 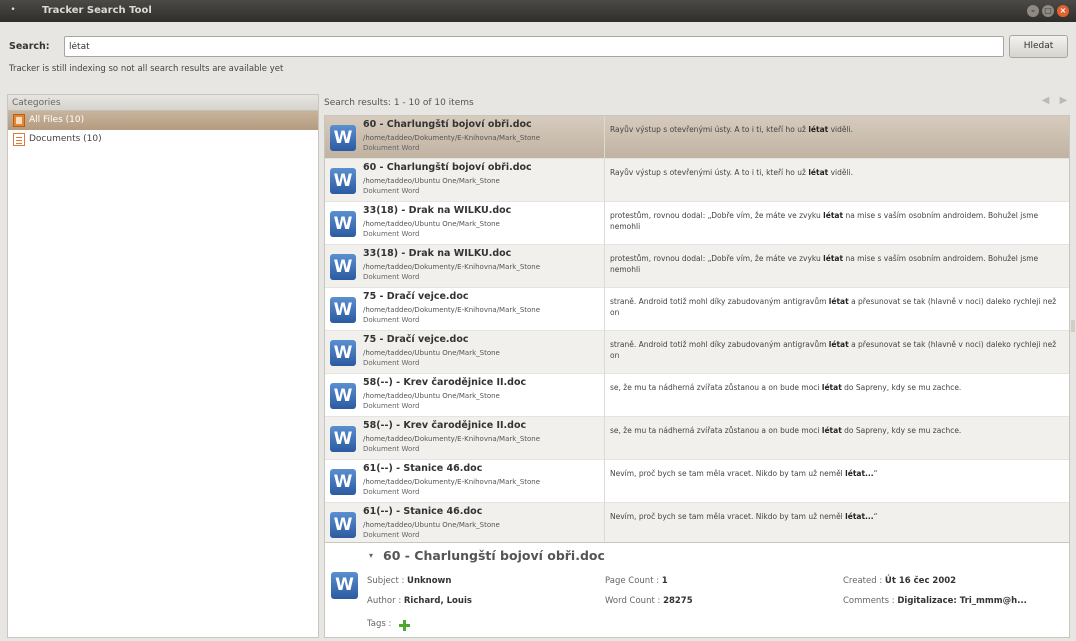 What do you see at coordinates (447, 167) in the screenshot?
I see `result-title: 60 - Charlungští bojoví obři.doc` at bounding box center [447, 167].